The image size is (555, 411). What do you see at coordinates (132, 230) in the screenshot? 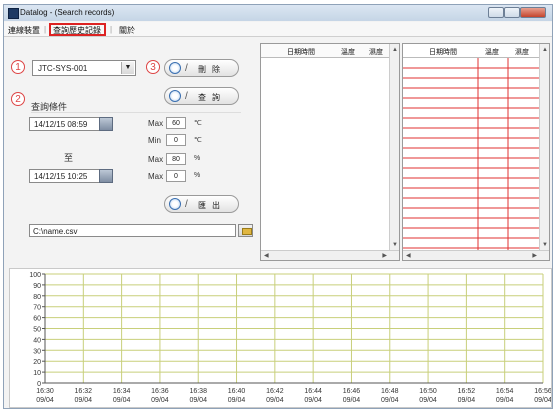
I see `export-path-field: C:\name.csv` at bounding box center [132, 230].